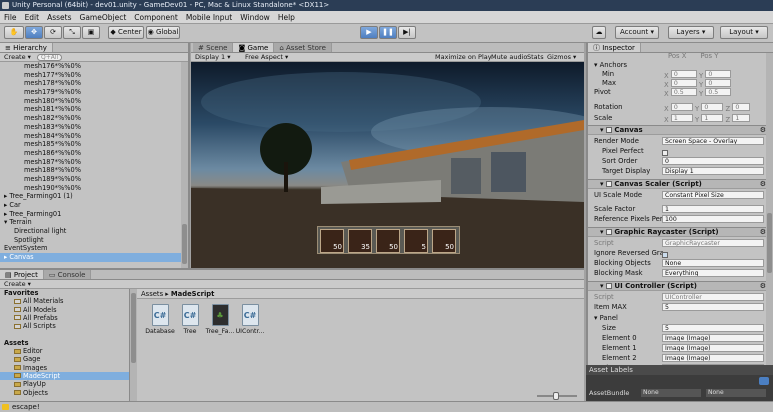 This screenshot has height=412, width=773. Describe the element at coordinates (713, 161) in the screenshot. I see `sort-order-field: 0` at that location.